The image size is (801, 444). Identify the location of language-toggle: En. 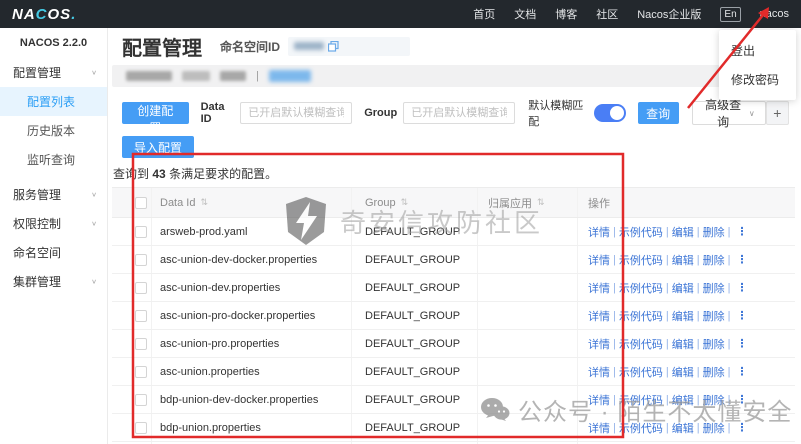
(730, 14).